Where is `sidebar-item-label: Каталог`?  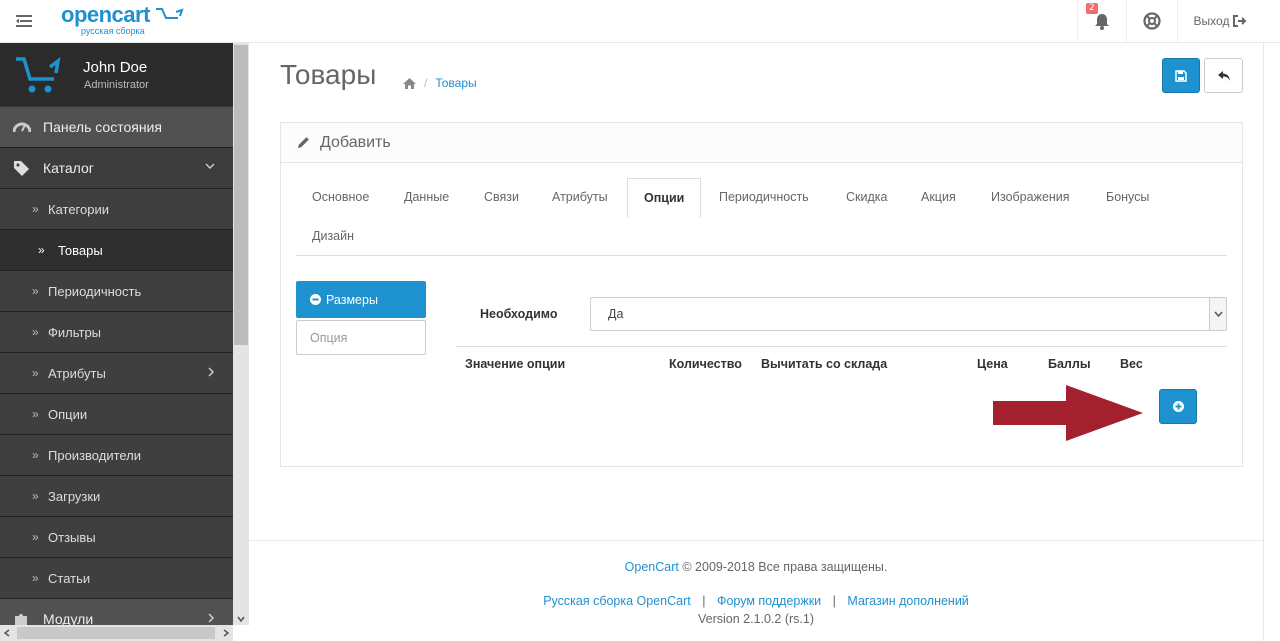 sidebar-item-label: Каталог is located at coordinates (68, 168).